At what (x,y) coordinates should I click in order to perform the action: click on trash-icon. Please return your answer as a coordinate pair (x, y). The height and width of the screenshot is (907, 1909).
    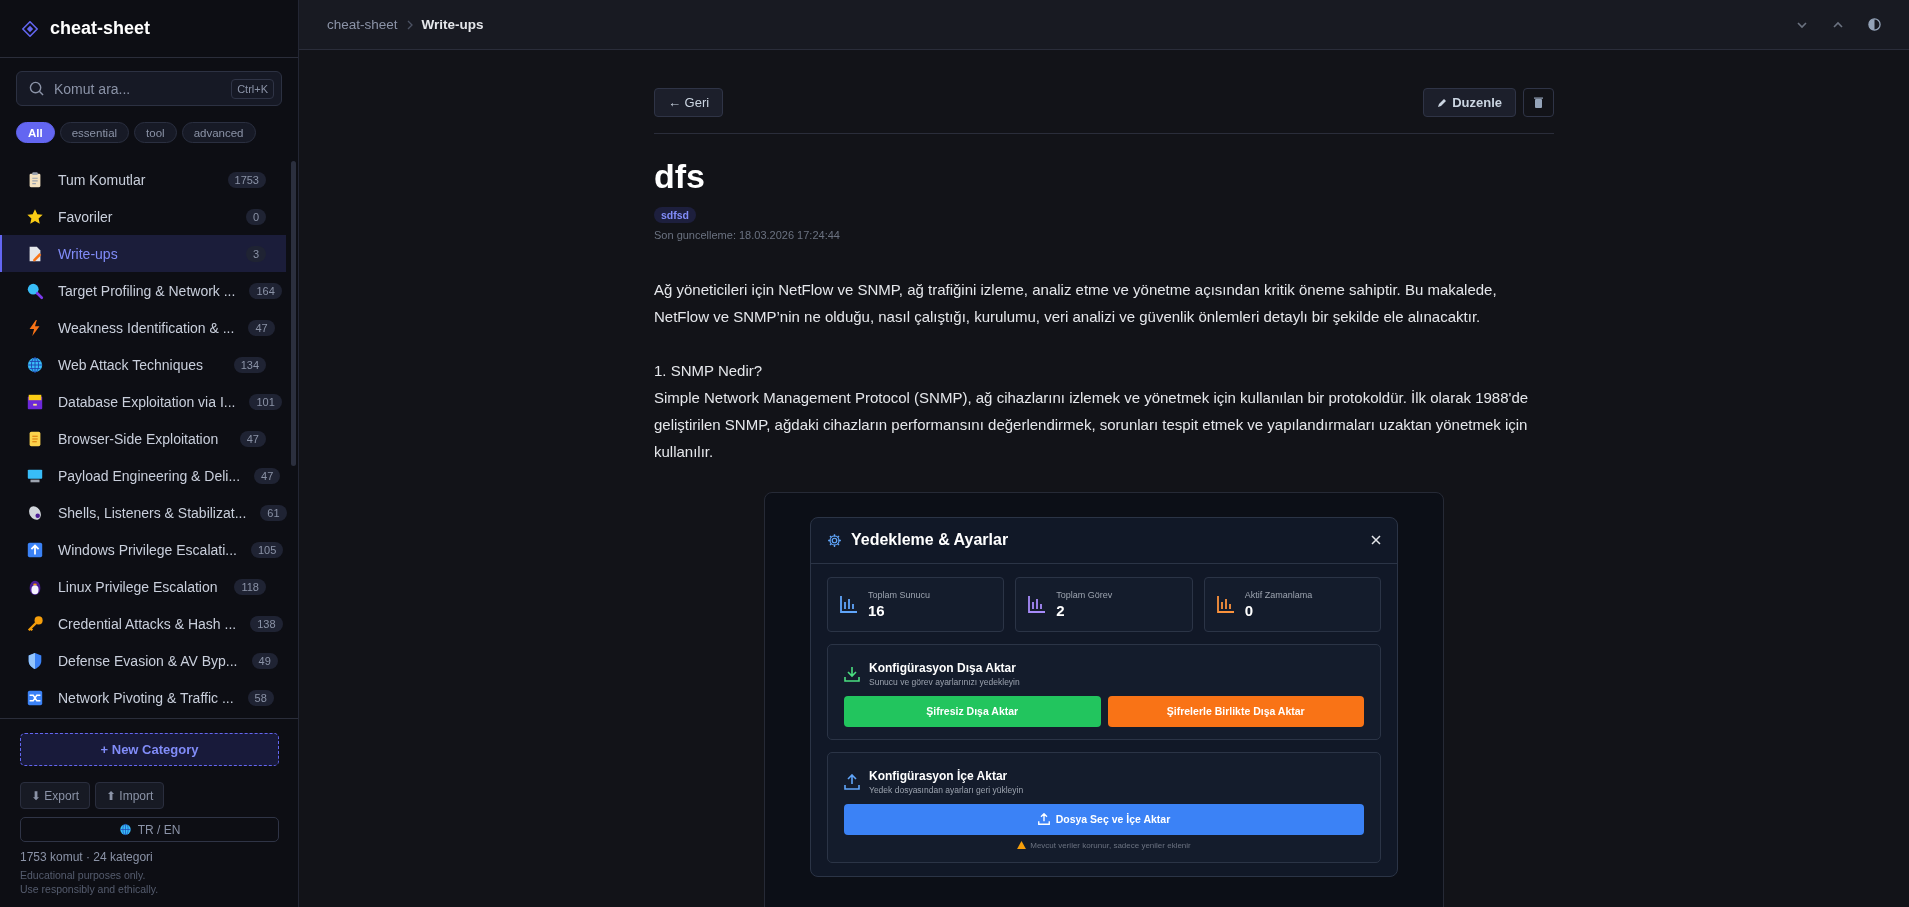
    Looking at the image, I should click on (1538, 102).